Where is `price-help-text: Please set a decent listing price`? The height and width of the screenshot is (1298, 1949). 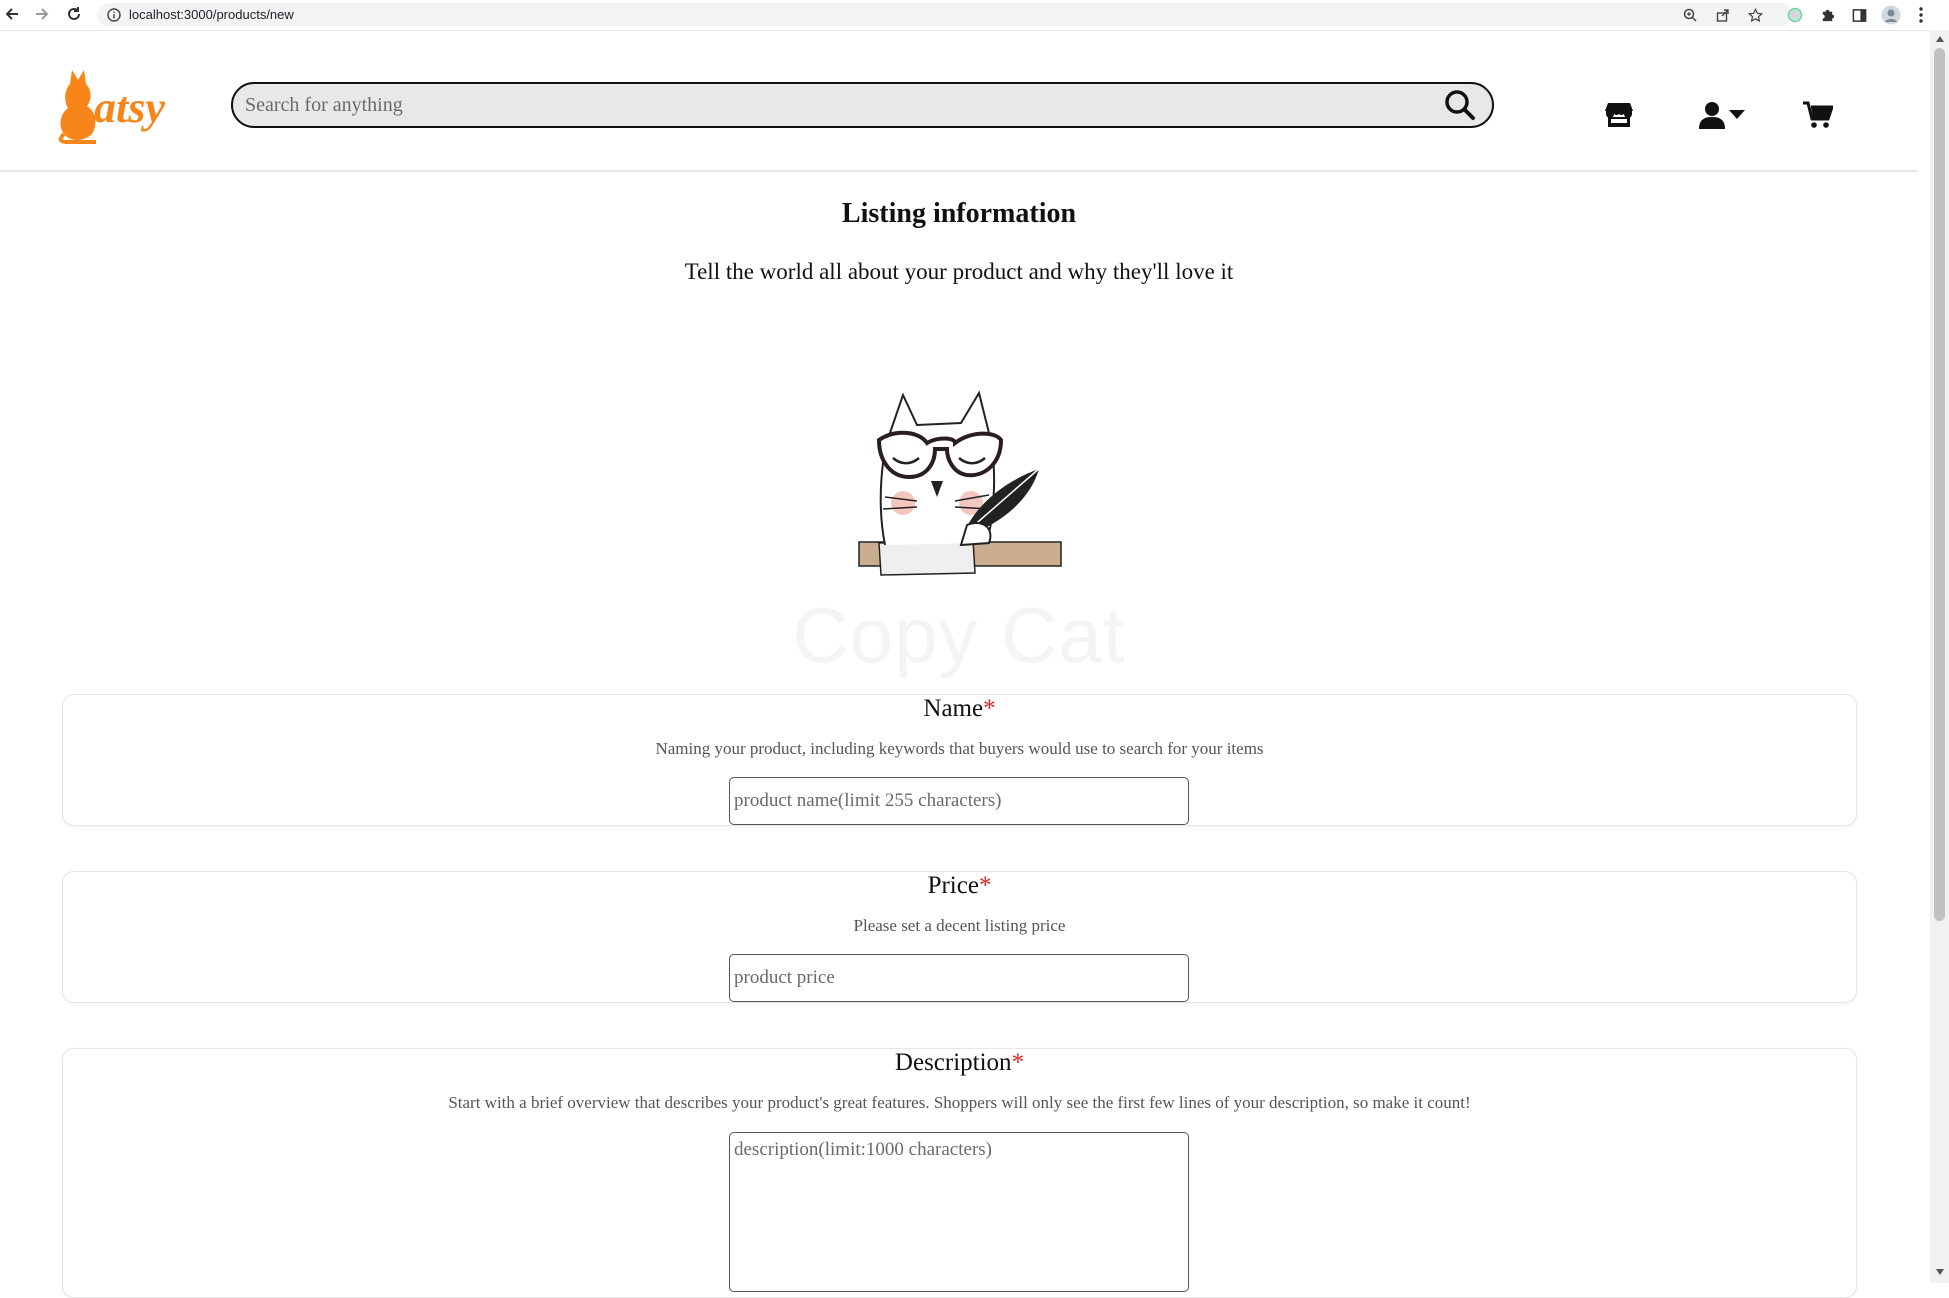 price-help-text: Please set a decent listing price is located at coordinates (959, 925).